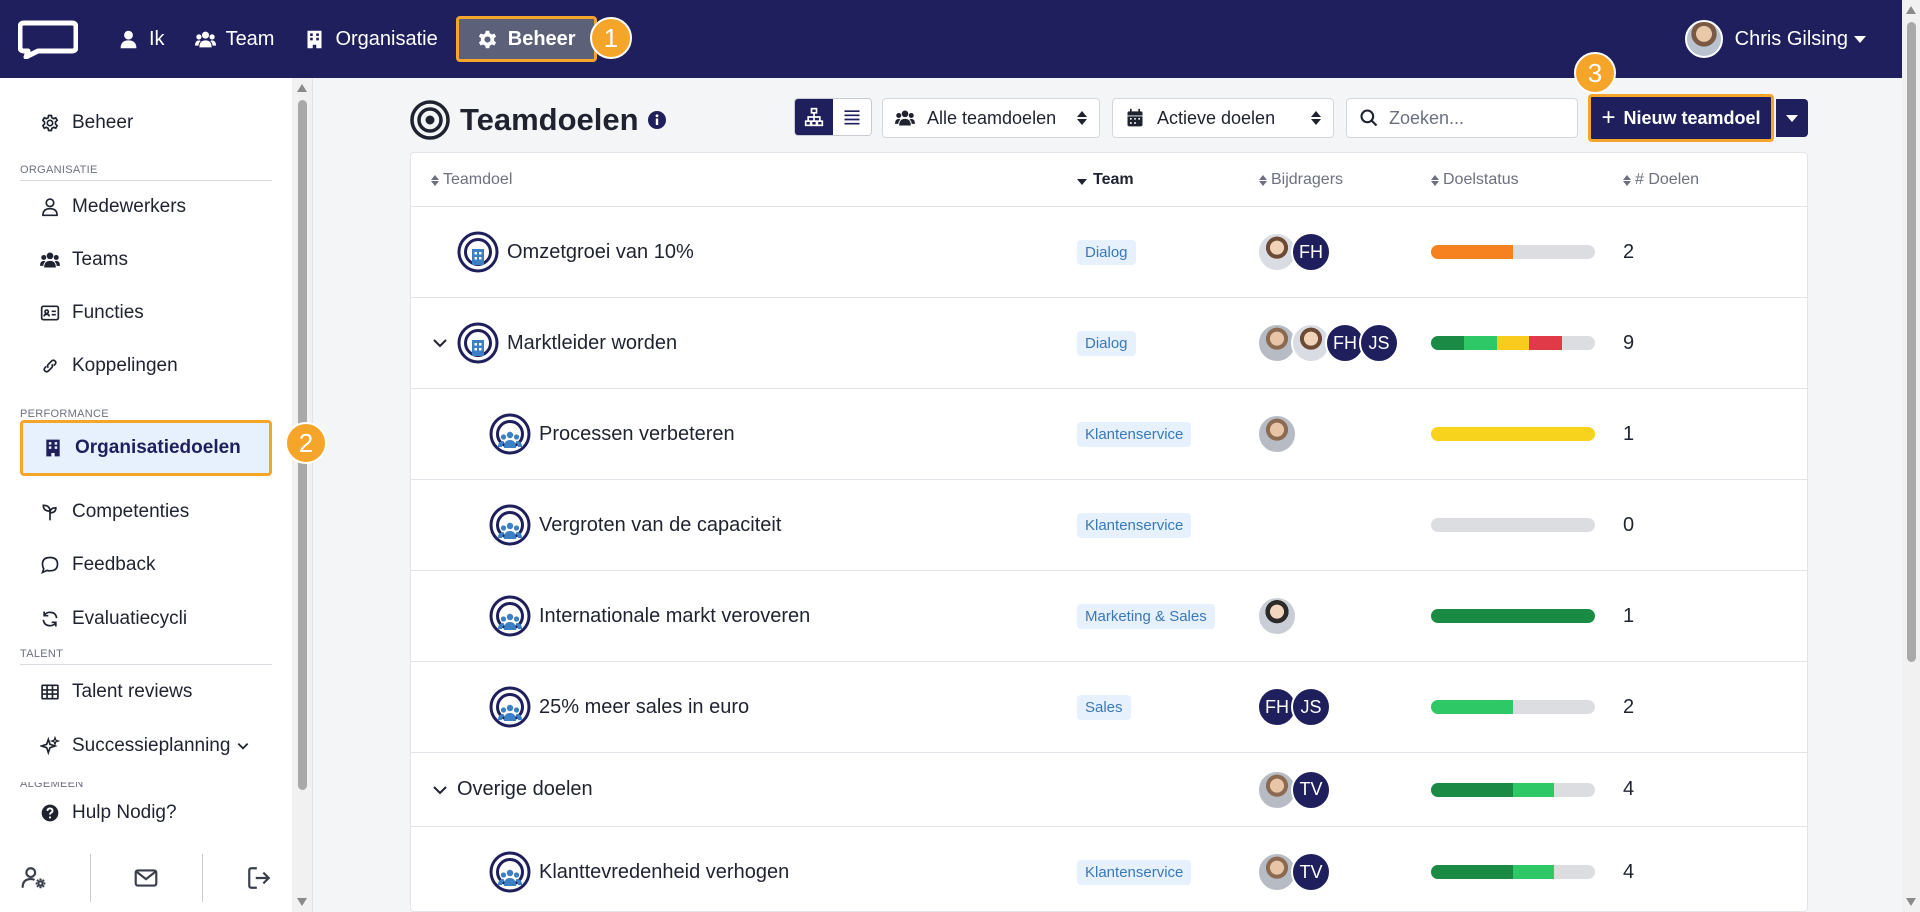 This screenshot has width=1920, height=912. Describe the element at coordinates (525, 789) in the screenshot. I see `goal-name: Overige doelen` at that location.